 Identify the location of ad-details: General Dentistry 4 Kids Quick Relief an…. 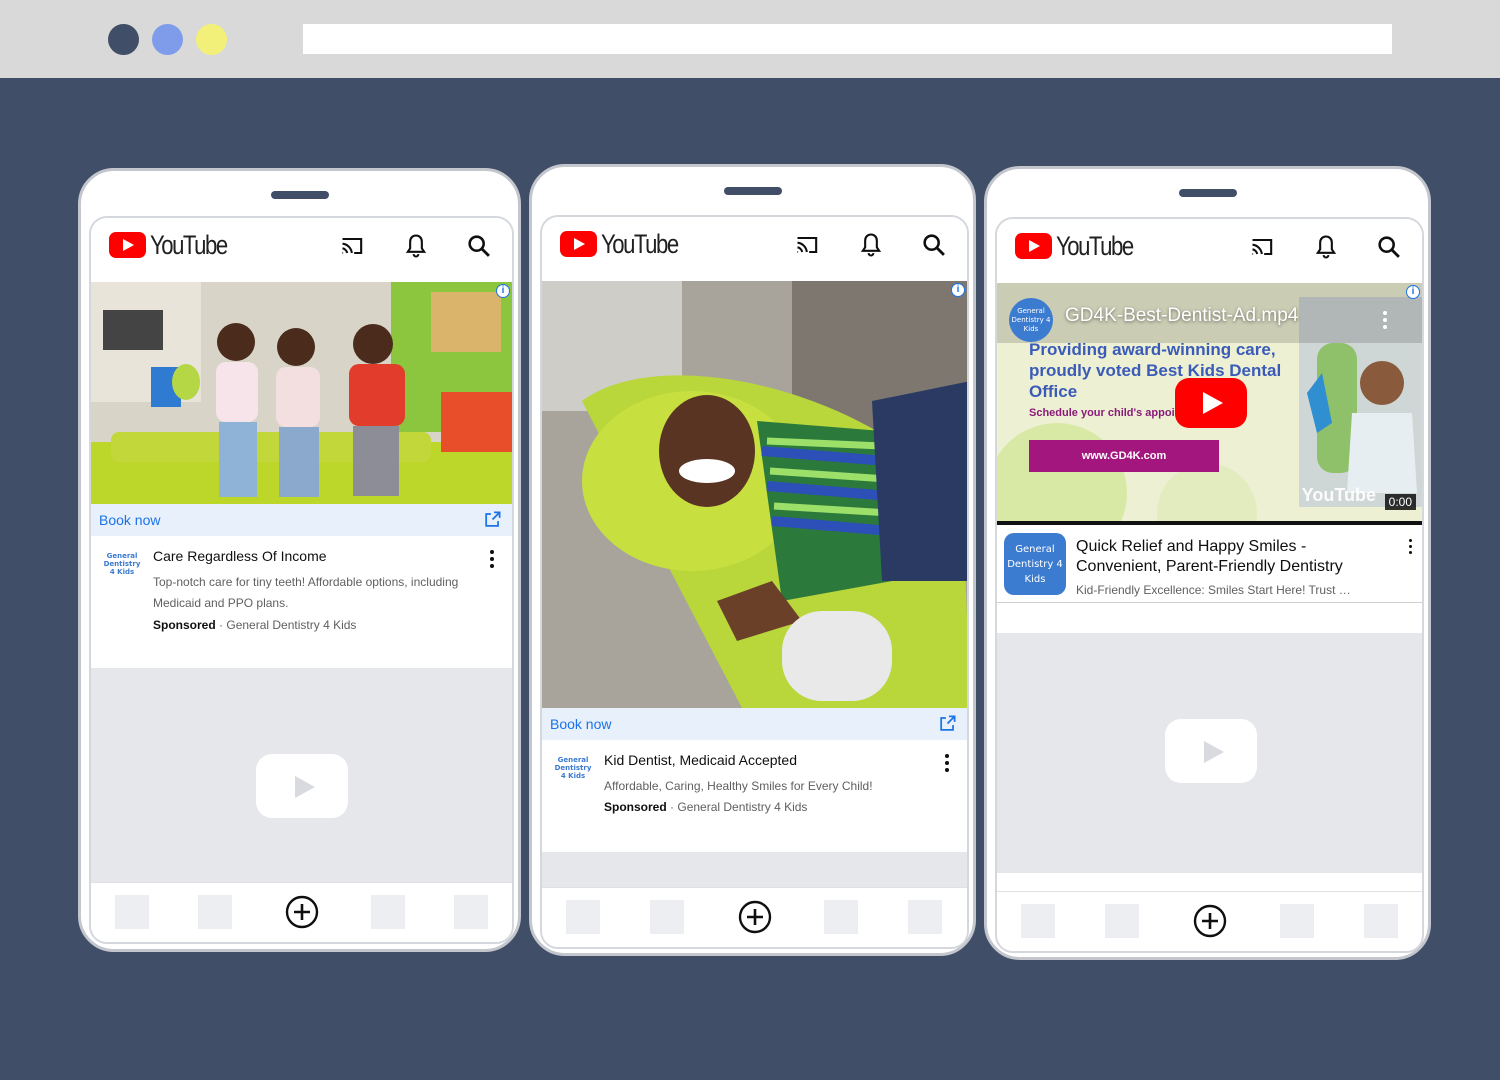
(1209, 564).